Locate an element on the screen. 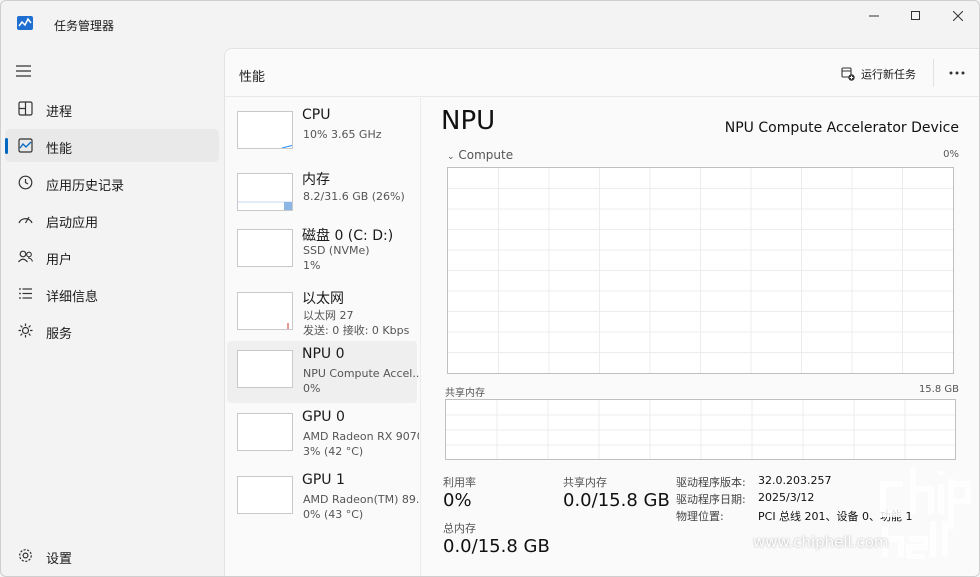 Image resolution: width=980 pixels, height=577 pixels. header-divider is located at coordinates (933, 73).